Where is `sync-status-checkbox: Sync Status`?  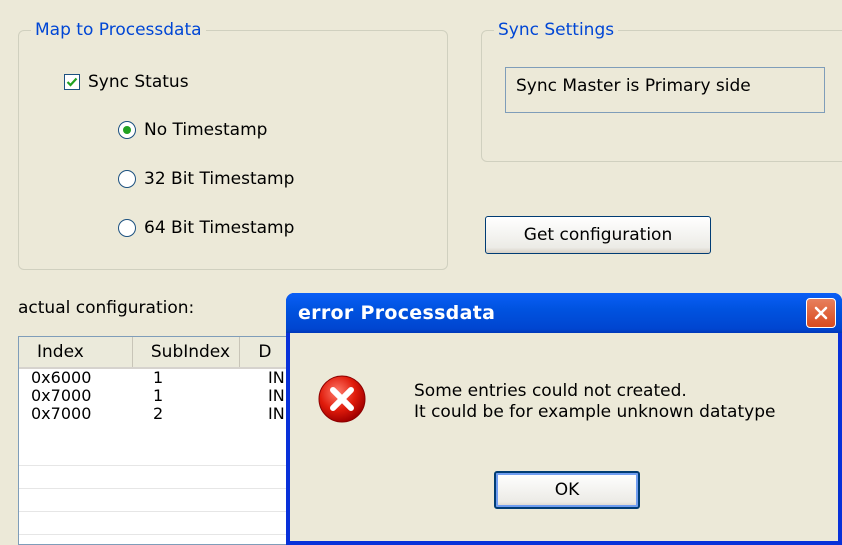 sync-status-checkbox: Sync Status is located at coordinates (126, 82).